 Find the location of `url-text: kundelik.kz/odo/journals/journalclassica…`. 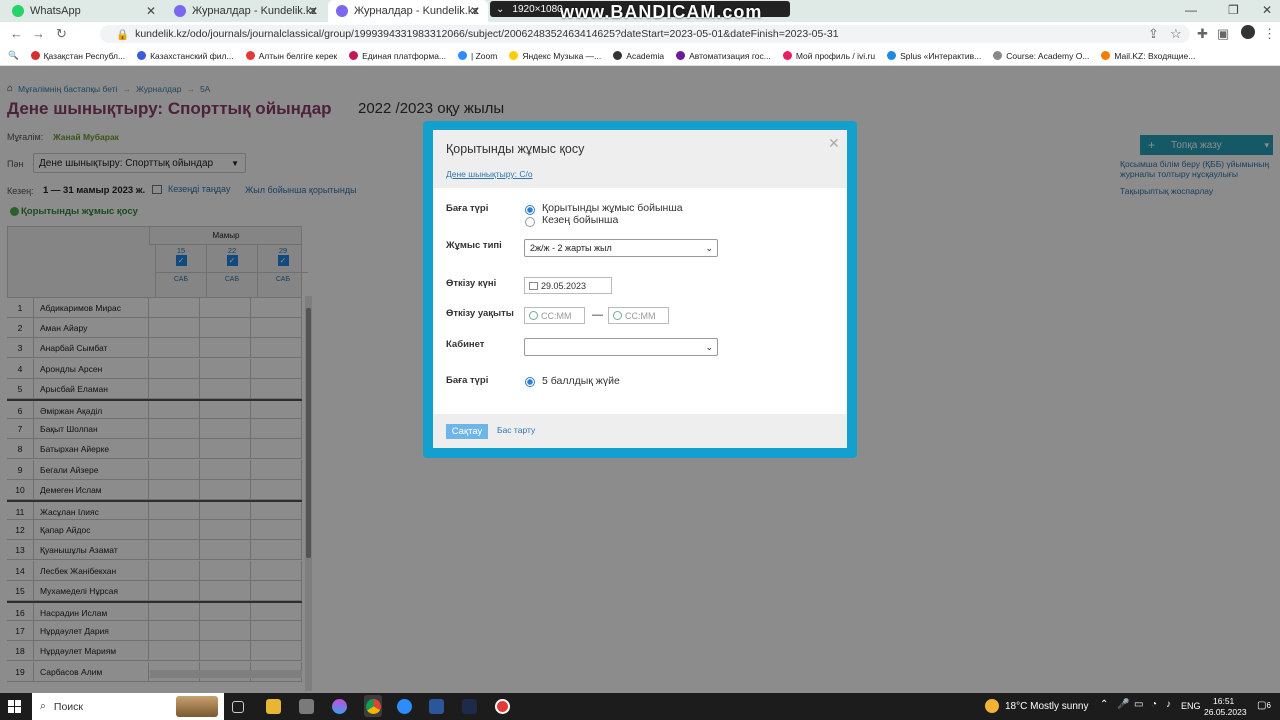

url-text: kundelik.kz/odo/journals/journalclassica… is located at coordinates (487, 34).